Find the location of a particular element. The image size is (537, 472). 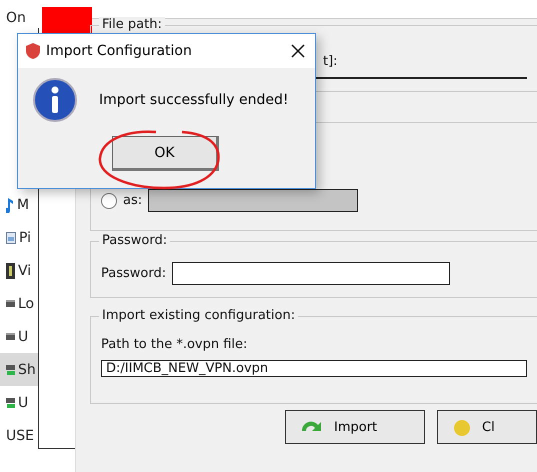

explorer-item: Vi is located at coordinates (19, 270).